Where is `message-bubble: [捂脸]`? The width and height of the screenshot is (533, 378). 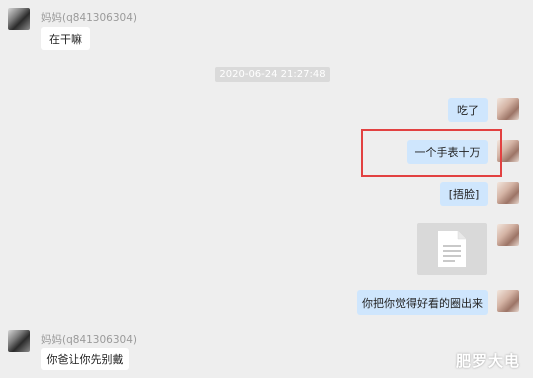
message-bubble: [捂脸] is located at coordinates (464, 194).